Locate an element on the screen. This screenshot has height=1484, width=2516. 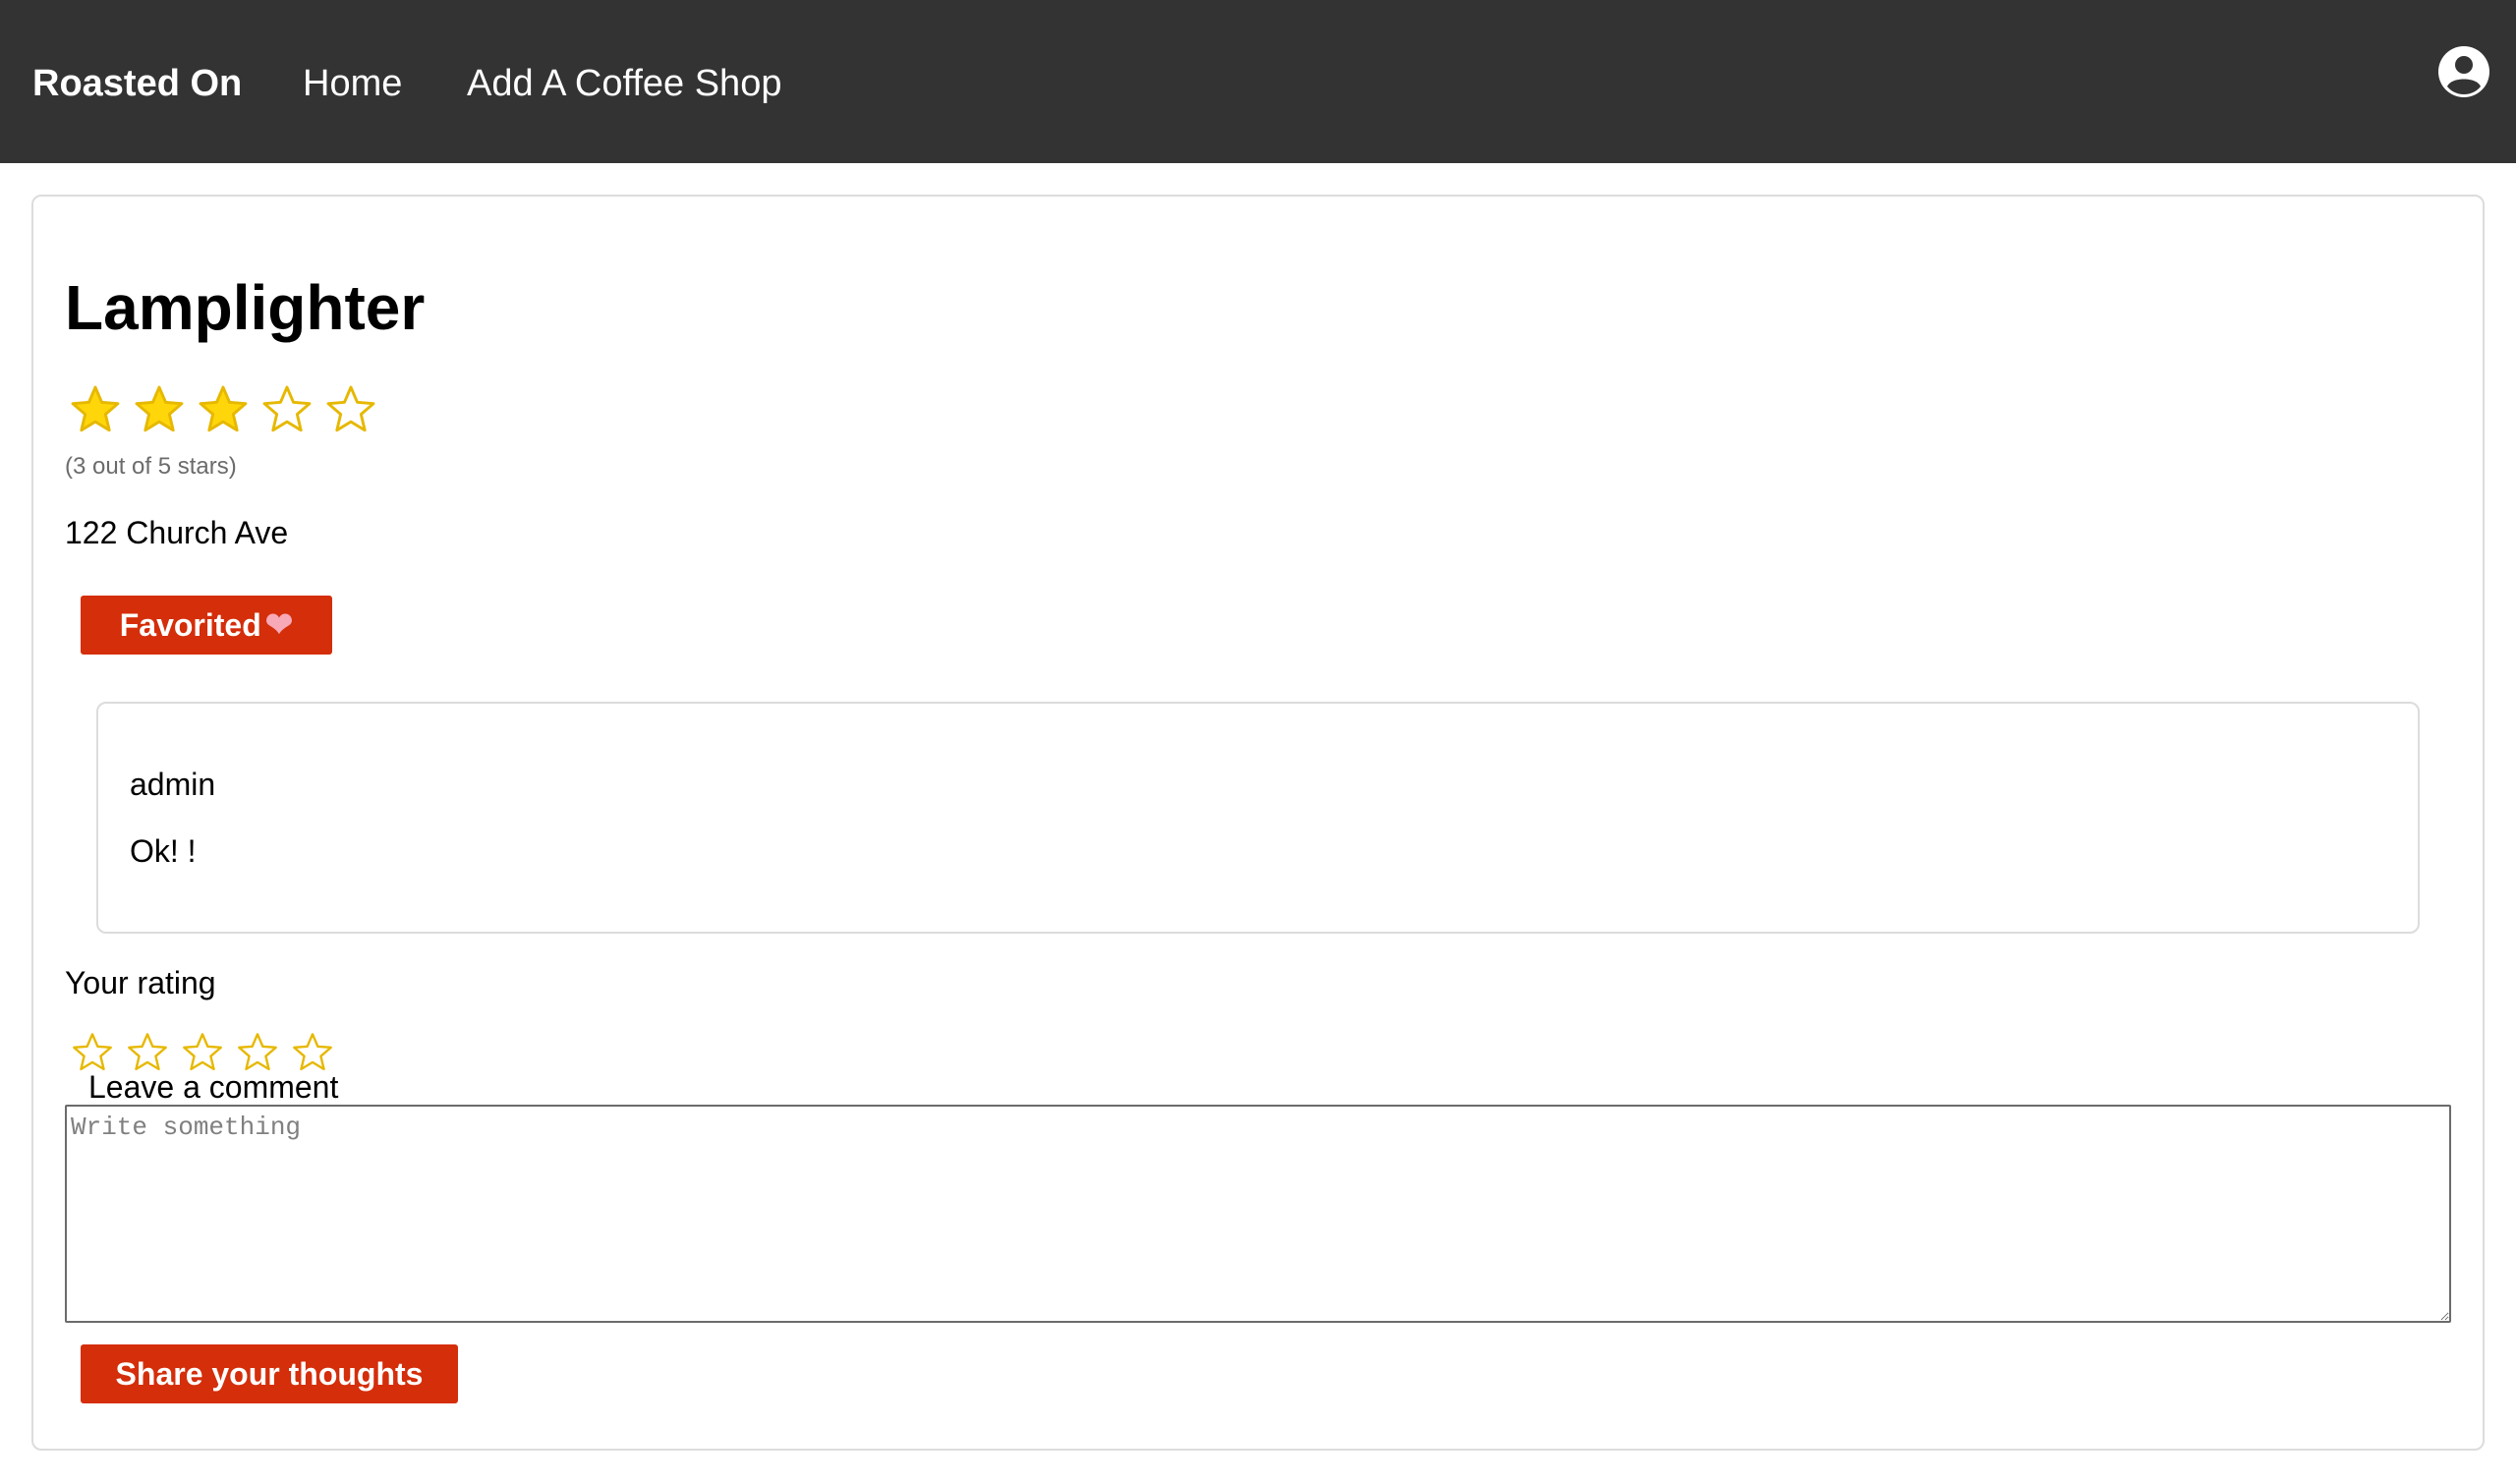
comment-card is located at coordinates (1258, 818).